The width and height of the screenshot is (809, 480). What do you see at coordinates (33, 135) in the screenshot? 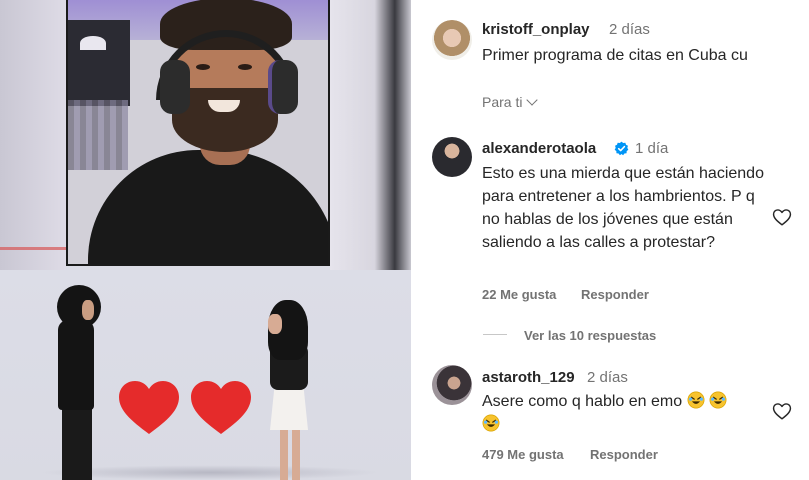
I see `background-blur-left` at bounding box center [33, 135].